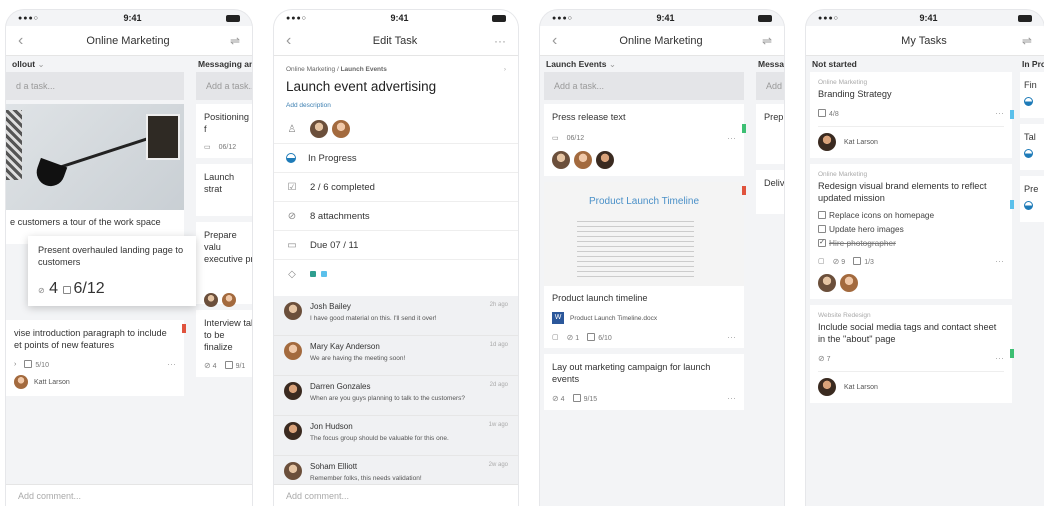 The image size is (1044, 506). I want to click on comment-text: Remember folks, this needs validation!, so click(366, 478).